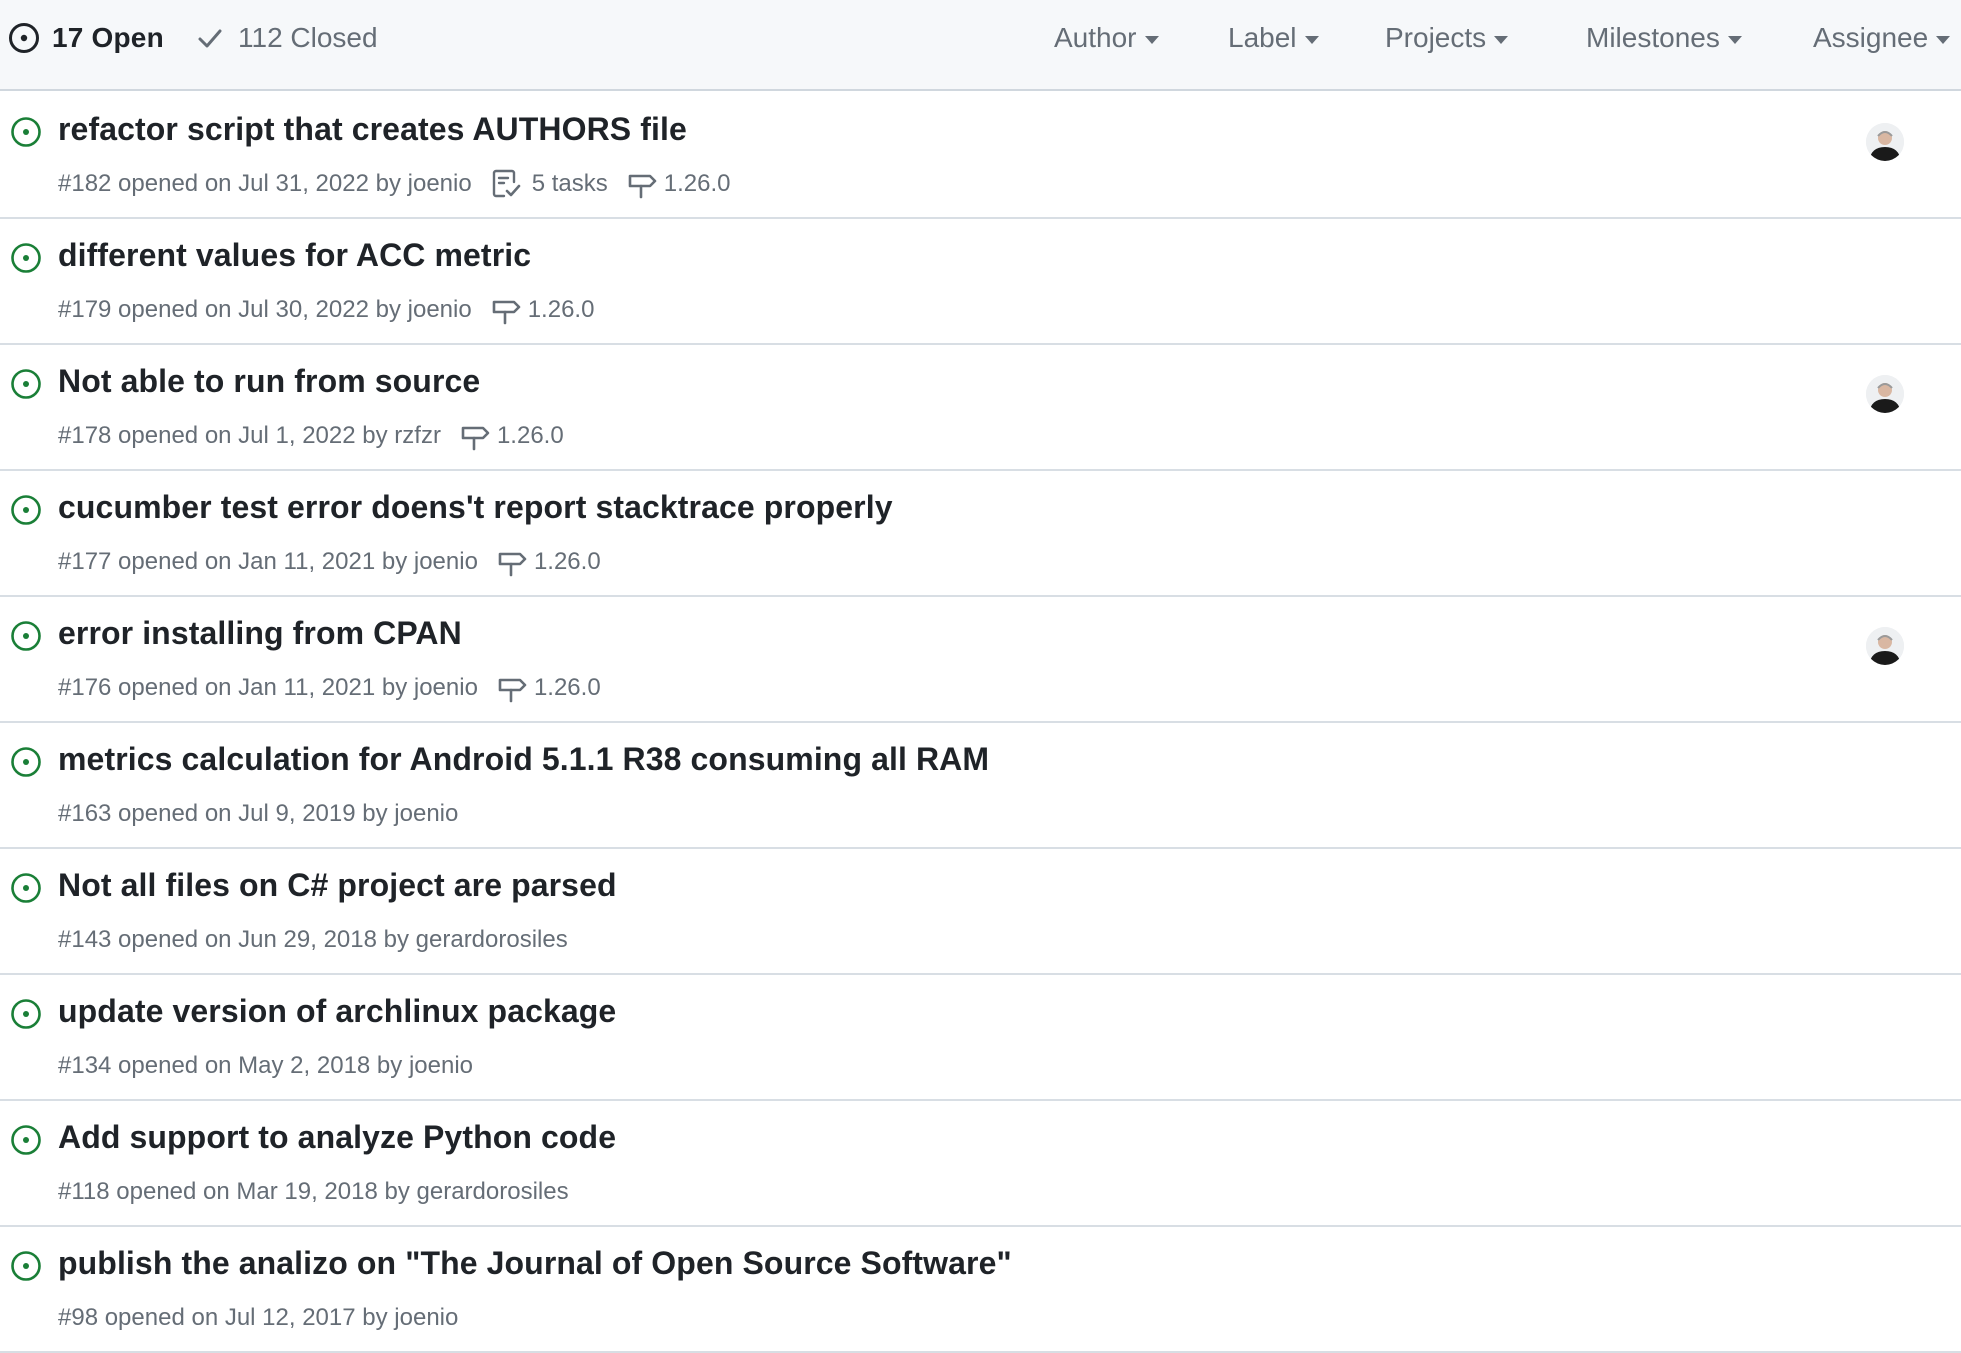 This screenshot has width=1961, height=1353. I want to click on check-icon, so click(210, 38).